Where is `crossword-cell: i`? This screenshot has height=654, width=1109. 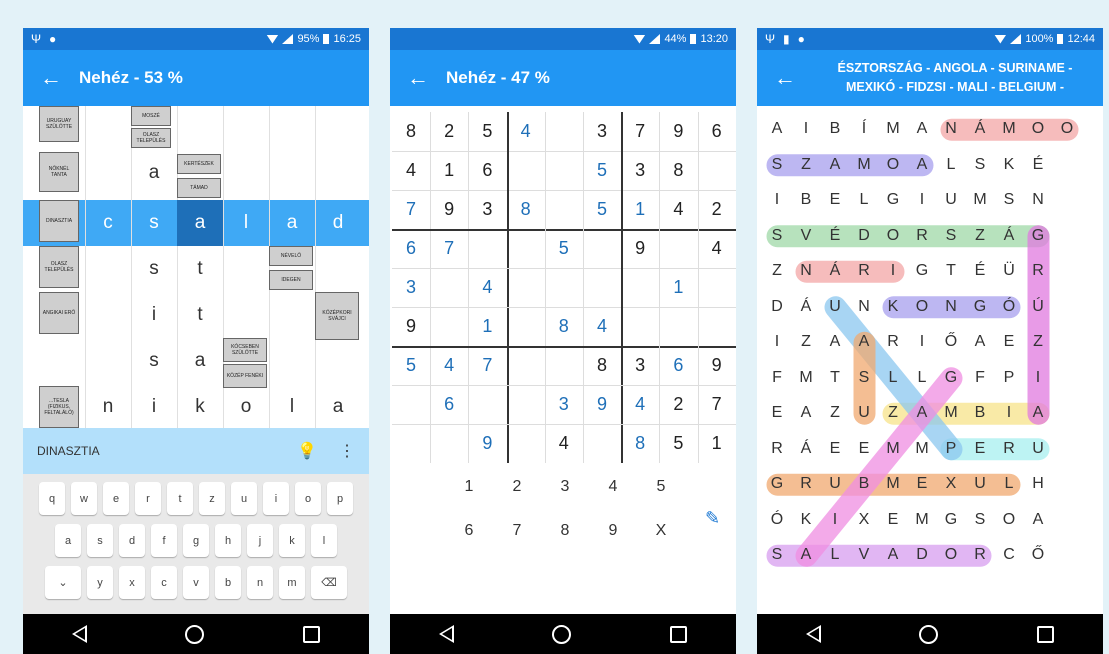
crossword-cell: i is located at coordinates (154, 407).